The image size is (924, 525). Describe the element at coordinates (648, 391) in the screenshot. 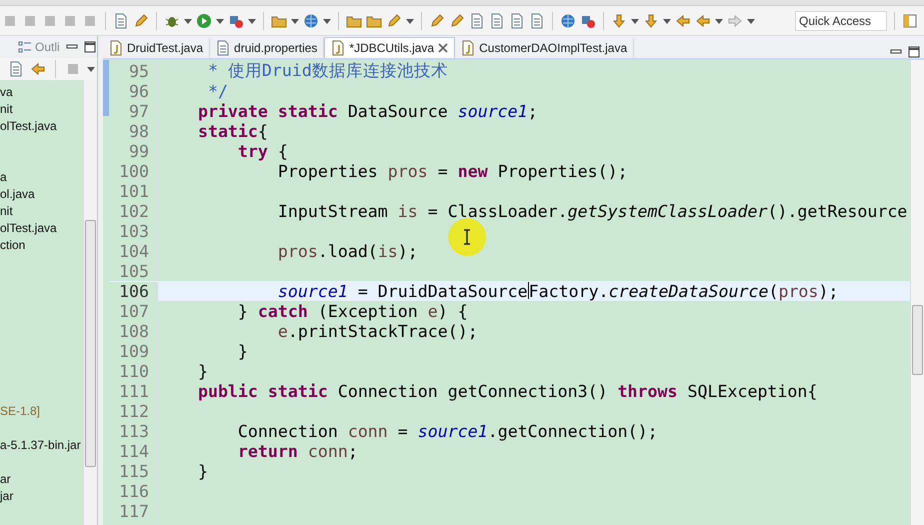

I see `code-keyword: throws` at that location.